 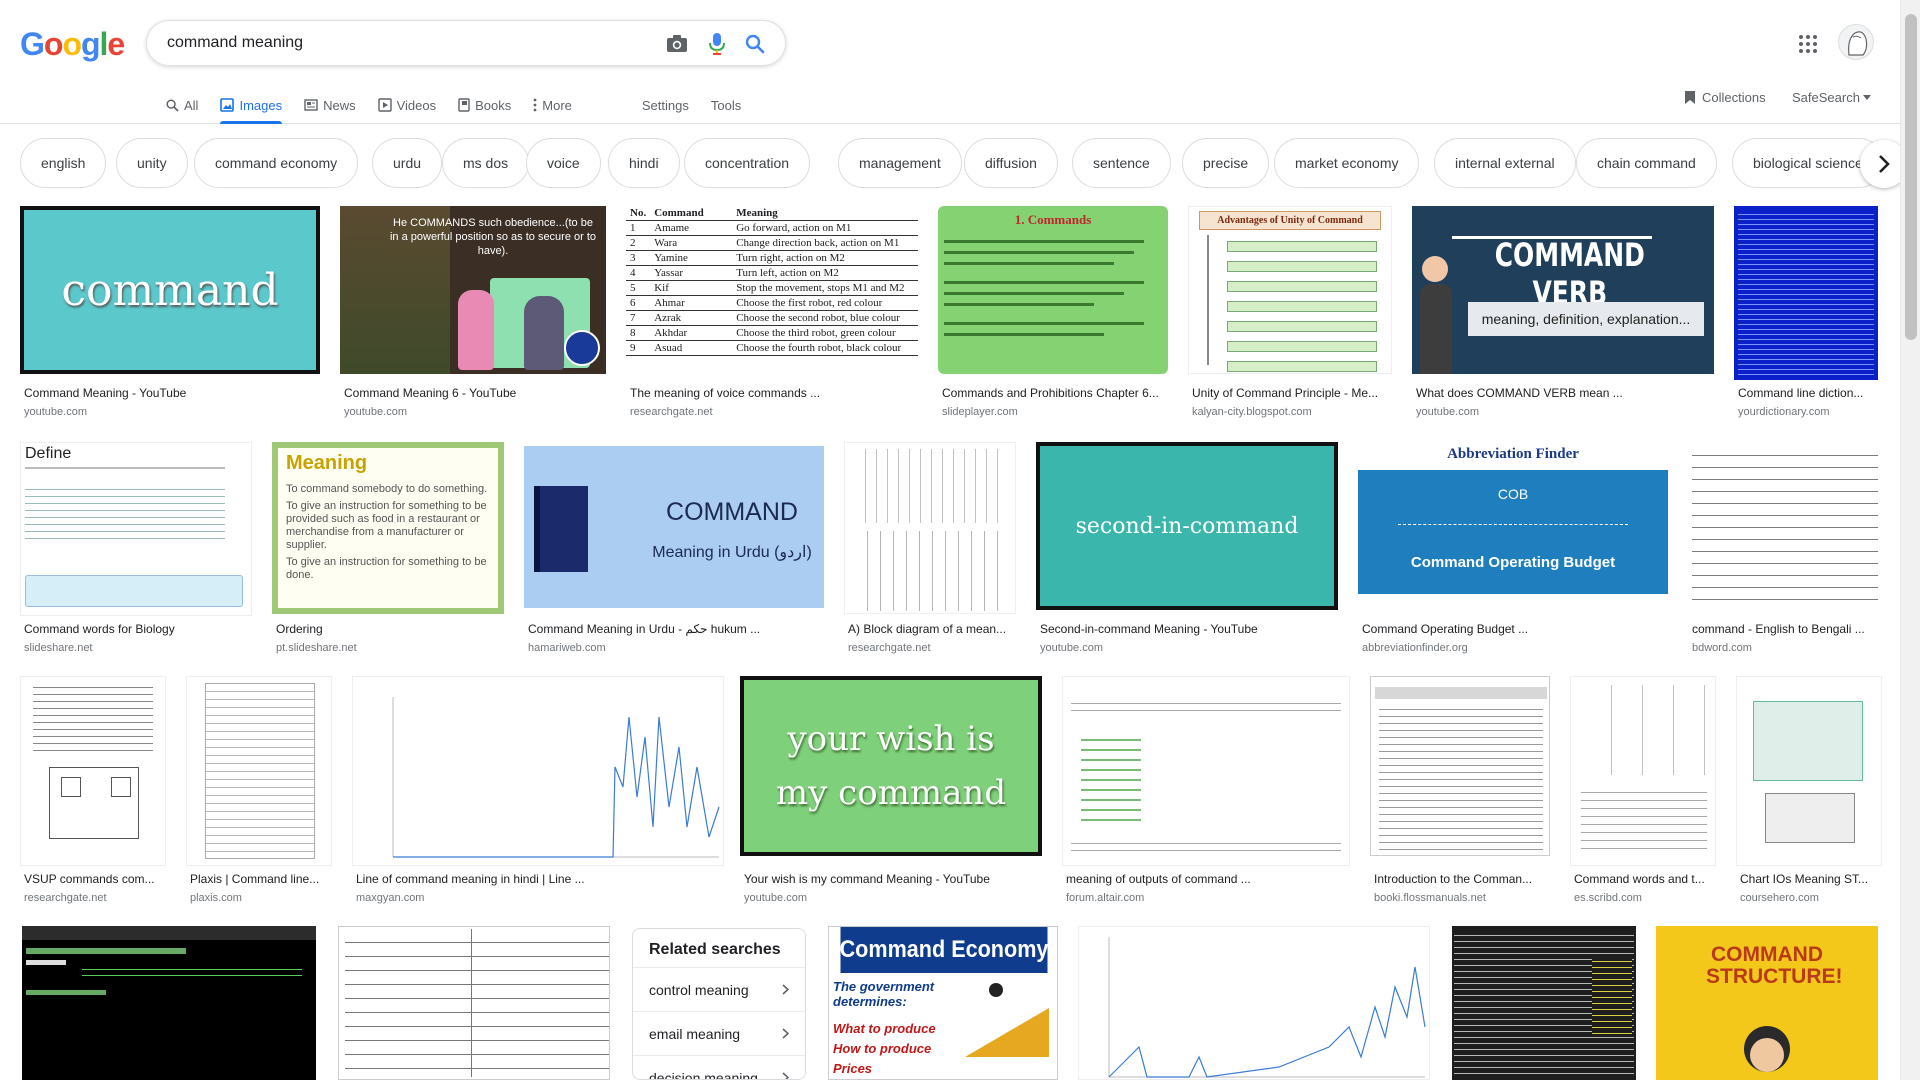 What do you see at coordinates (390, 898) in the screenshot?
I see `result-source: maxgyan.com` at bounding box center [390, 898].